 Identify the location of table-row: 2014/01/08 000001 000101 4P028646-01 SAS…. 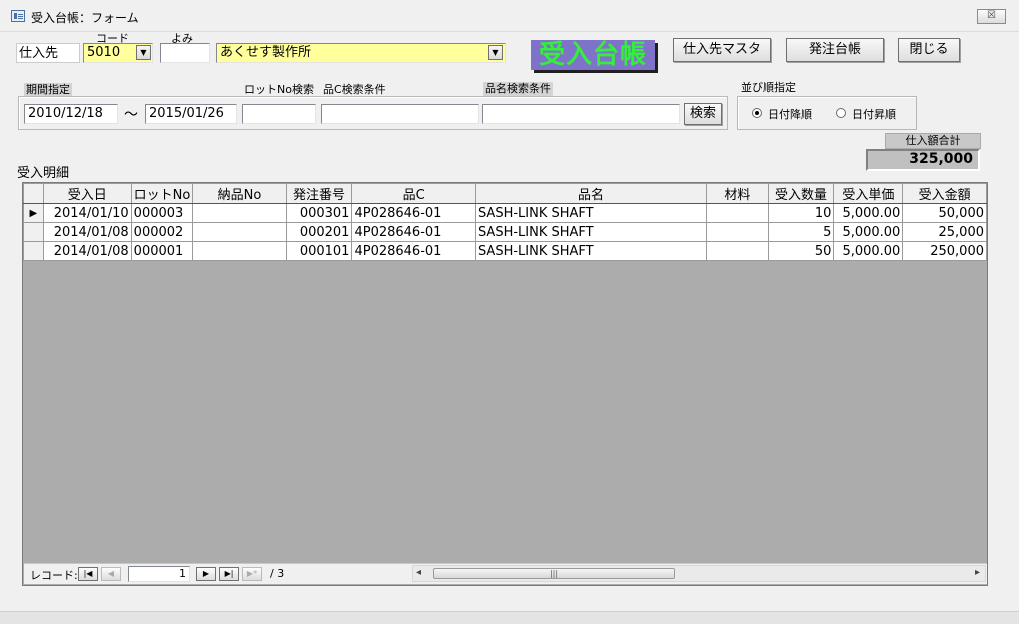
(505, 251).